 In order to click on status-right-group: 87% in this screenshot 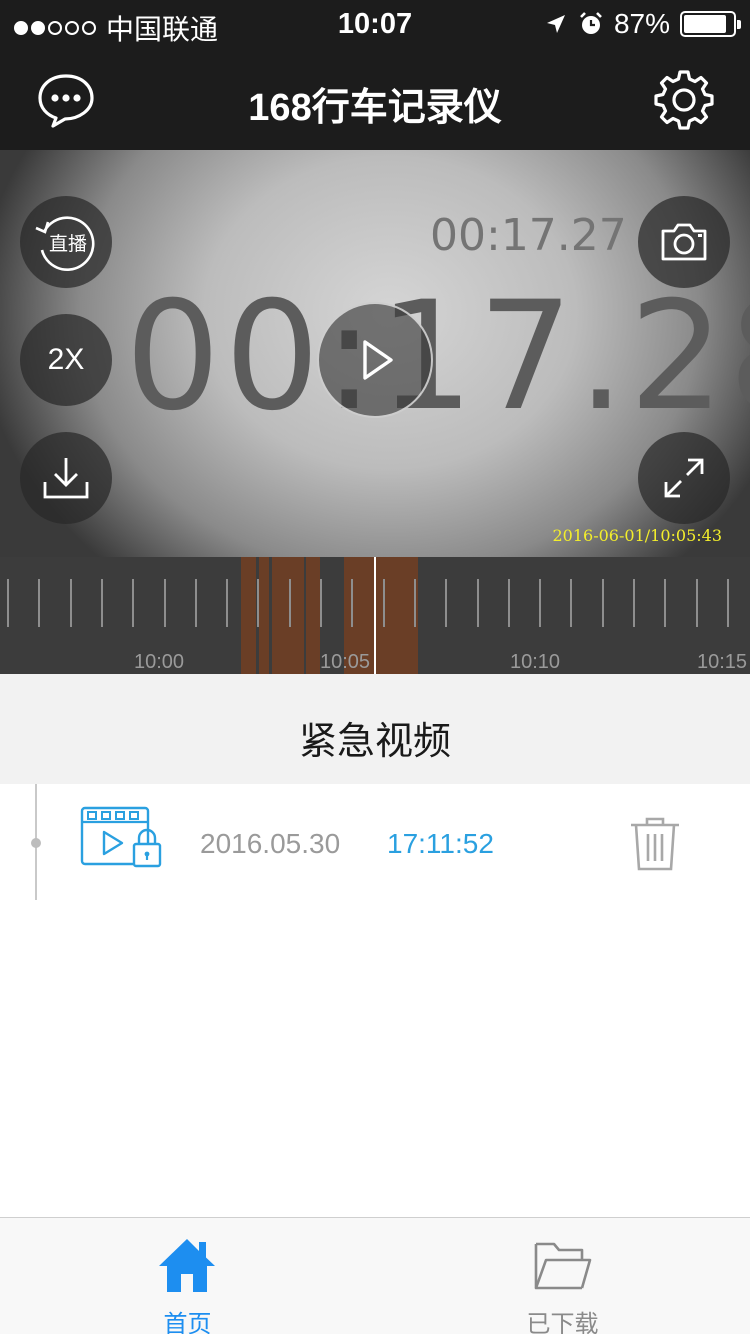, I will do `click(642, 24)`.